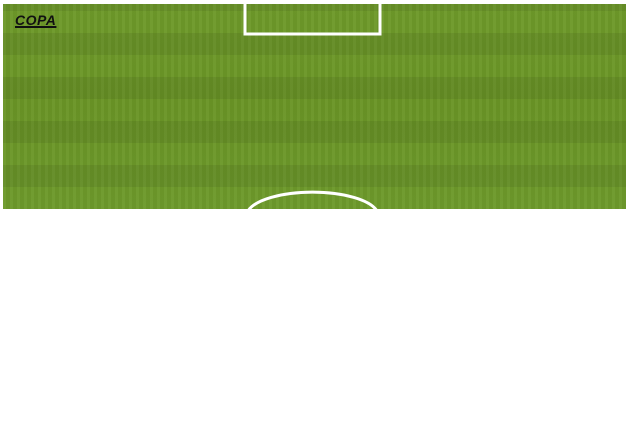 This screenshot has height=430, width=630. I want to click on goal-area-box, so click(312, 19).